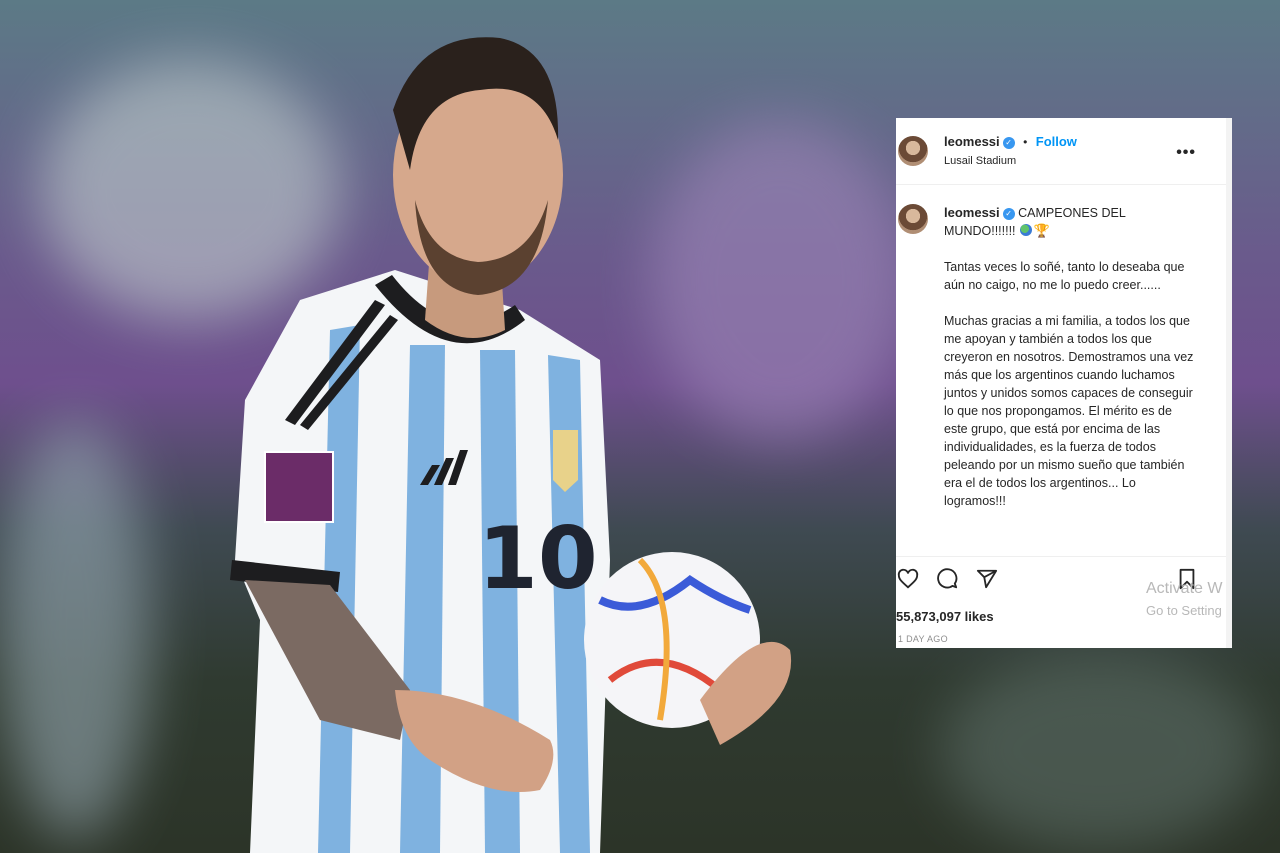 The width and height of the screenshot is (1280, 853). What do you see at coordinates (1064, 556) in the screenshot?
I see `actions-divider` at bounding box center [1064, 556].